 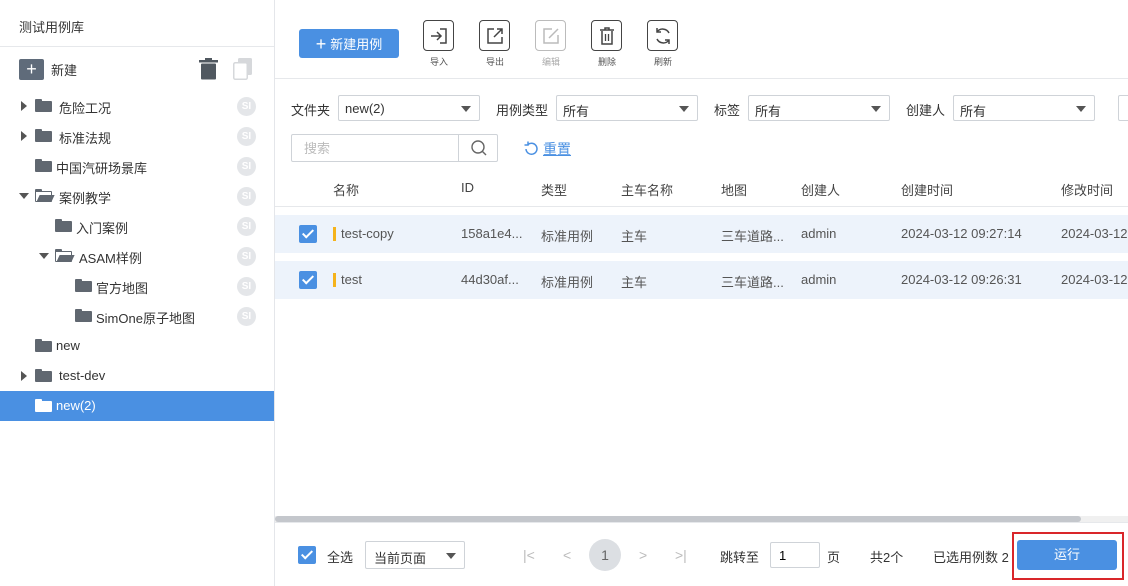 I want to click on edit-button: 编辑, so click(x=551, y=44).